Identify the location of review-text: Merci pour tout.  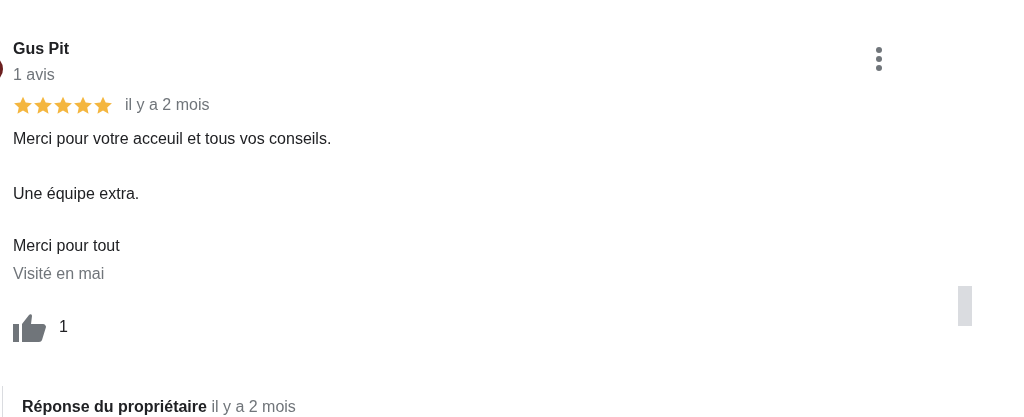
(67, 246).